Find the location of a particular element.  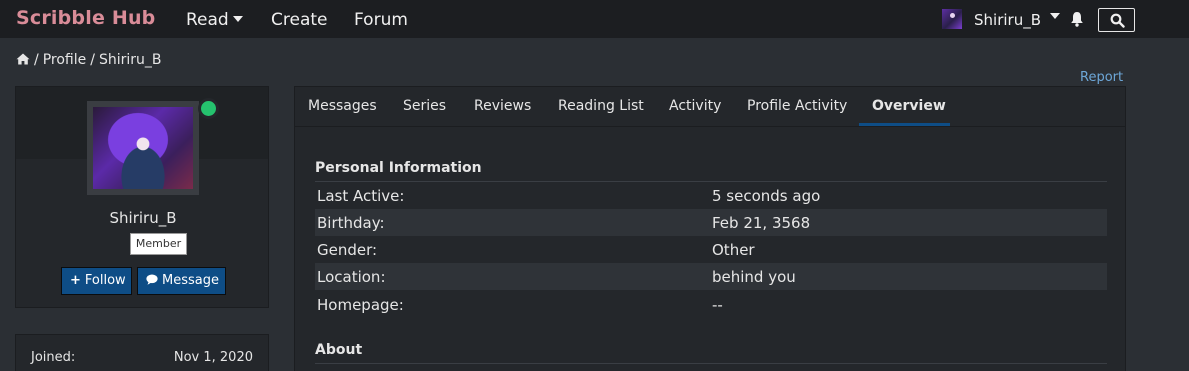

info-value: Other is located at coordinates (733, 250).